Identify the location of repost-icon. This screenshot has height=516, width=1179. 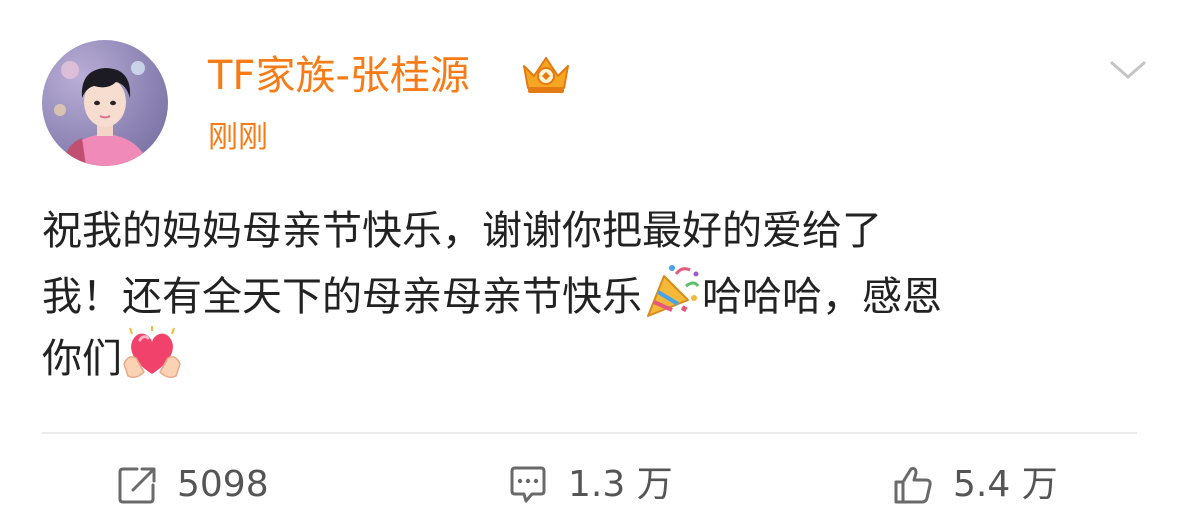
(137, 485).